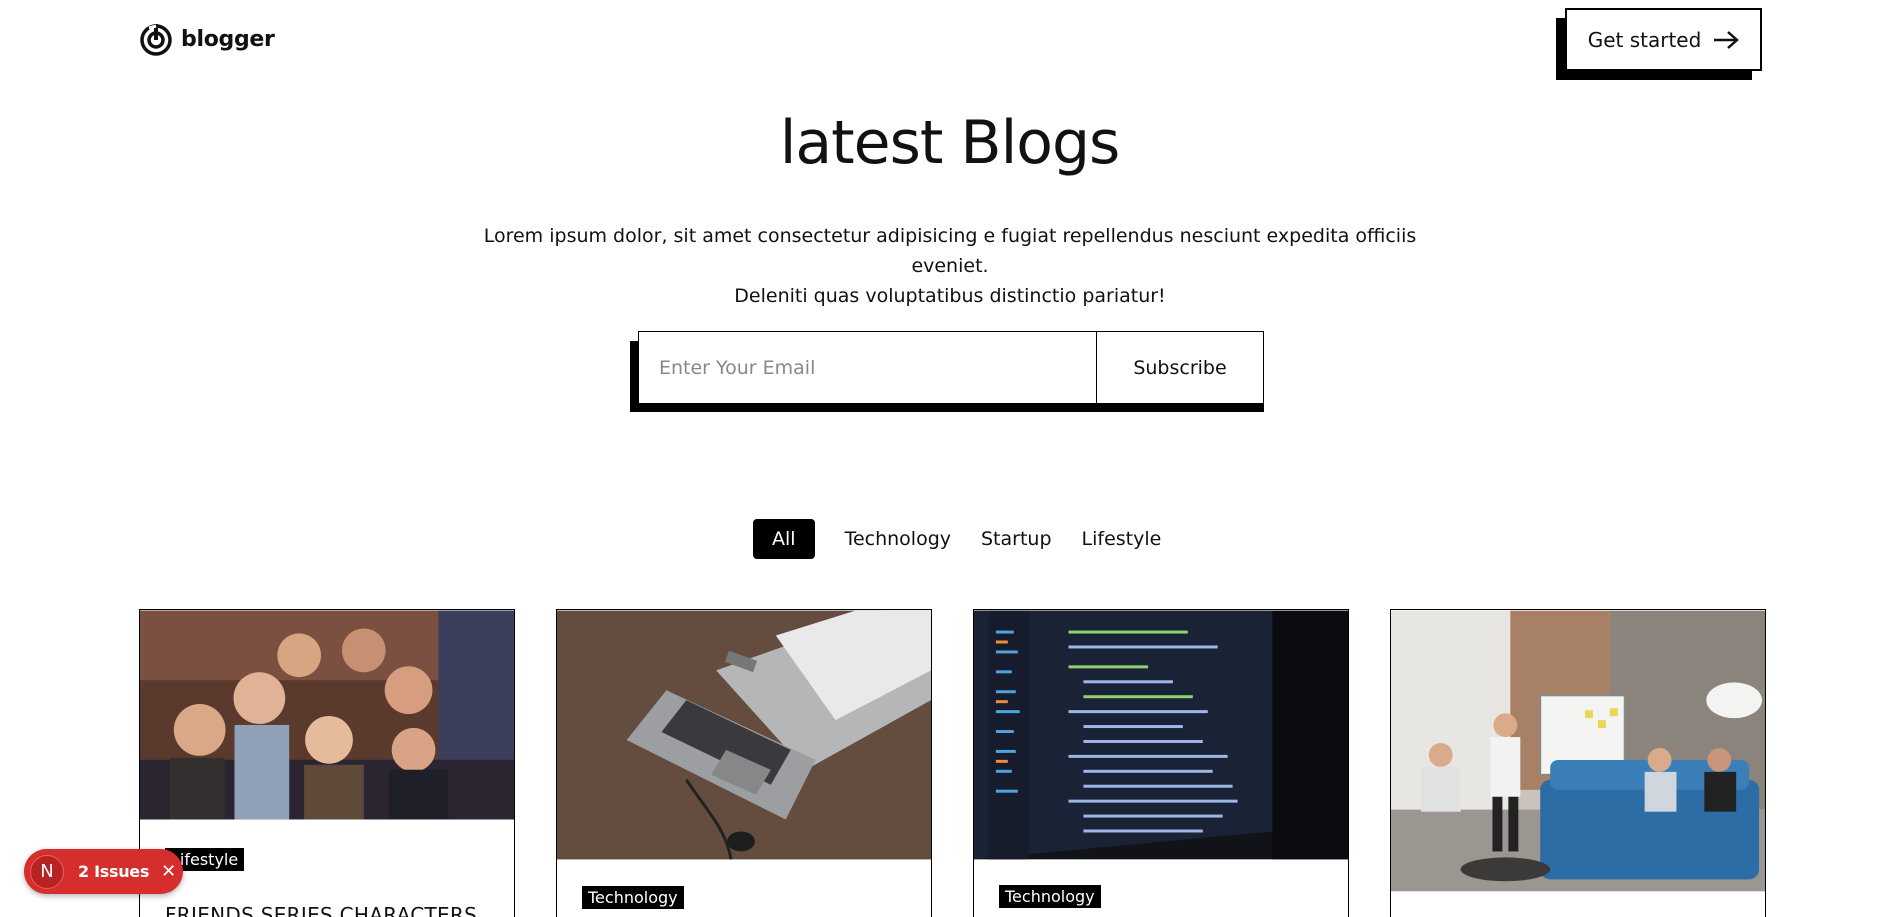 This screenshot has width=1899, height=917. I want to click on logo-text: blogger, so click(228, 39).